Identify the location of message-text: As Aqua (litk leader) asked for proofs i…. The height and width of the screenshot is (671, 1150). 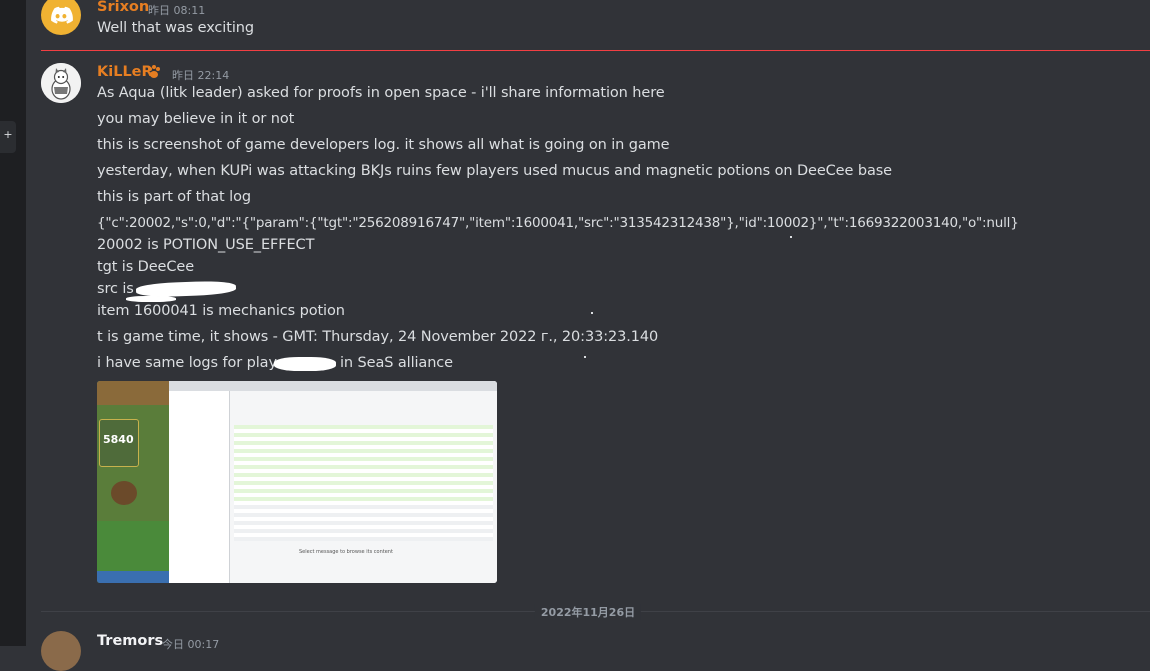
(381, 93).